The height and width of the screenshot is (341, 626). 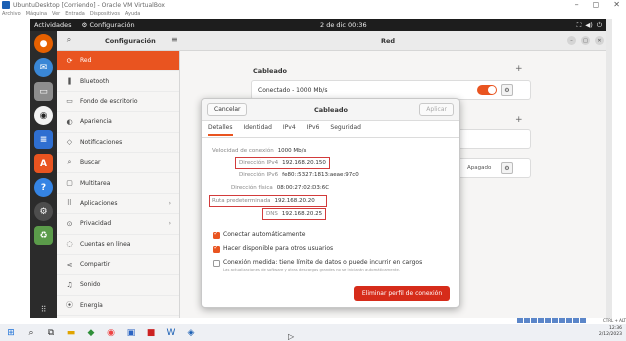 What do you see at coordinates (333, 41) in the screenshot?
I see `settings-headerbar: ⌕ Configuración ≡ Red – □ ✕` at bounding box center [333, 41].